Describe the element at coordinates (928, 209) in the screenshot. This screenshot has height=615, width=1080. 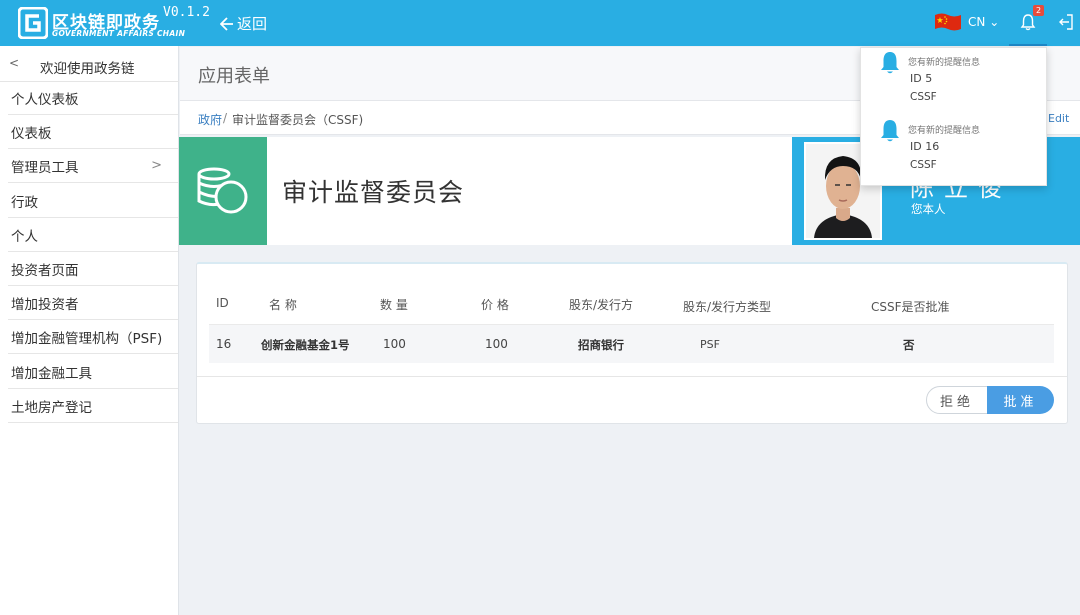
I see `profile-subtitle: 您本人` at that location.